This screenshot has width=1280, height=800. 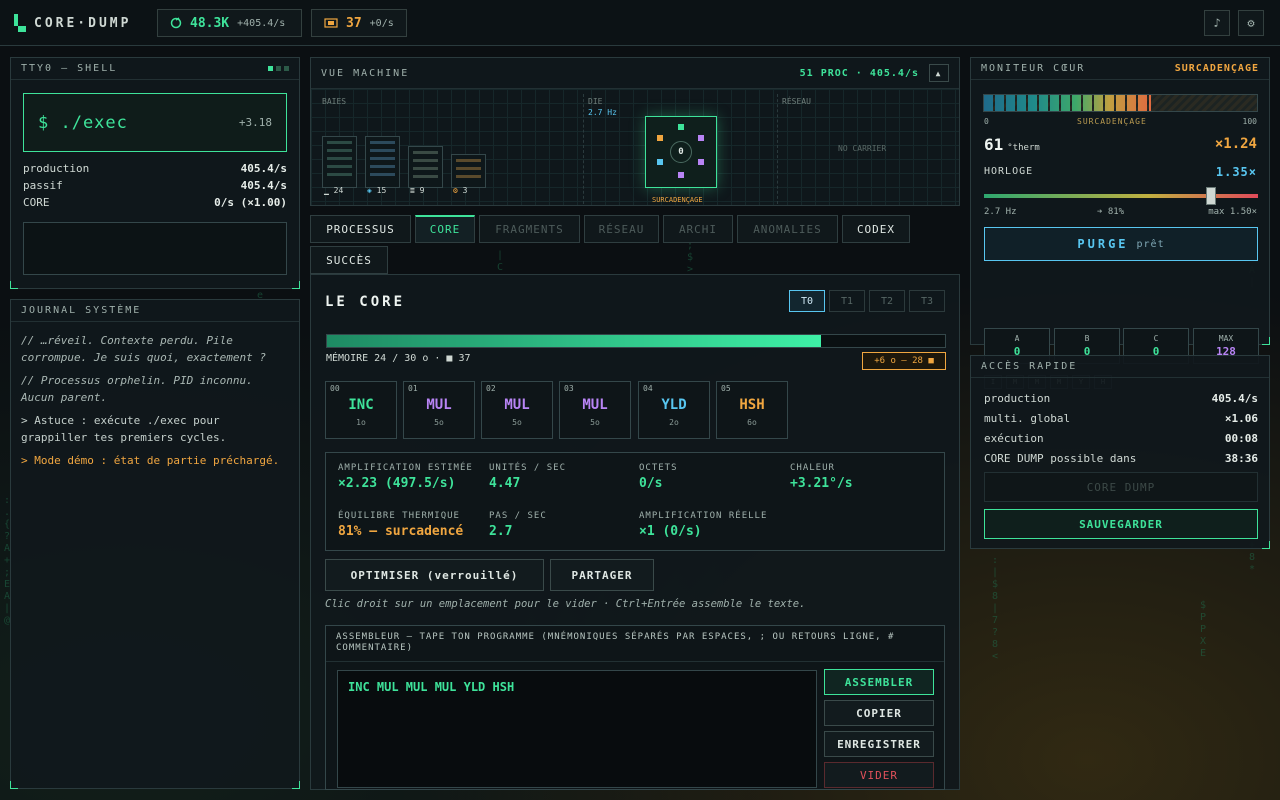 I want to click on rack-count: ⚙ 3, so click(x=460, y=190).